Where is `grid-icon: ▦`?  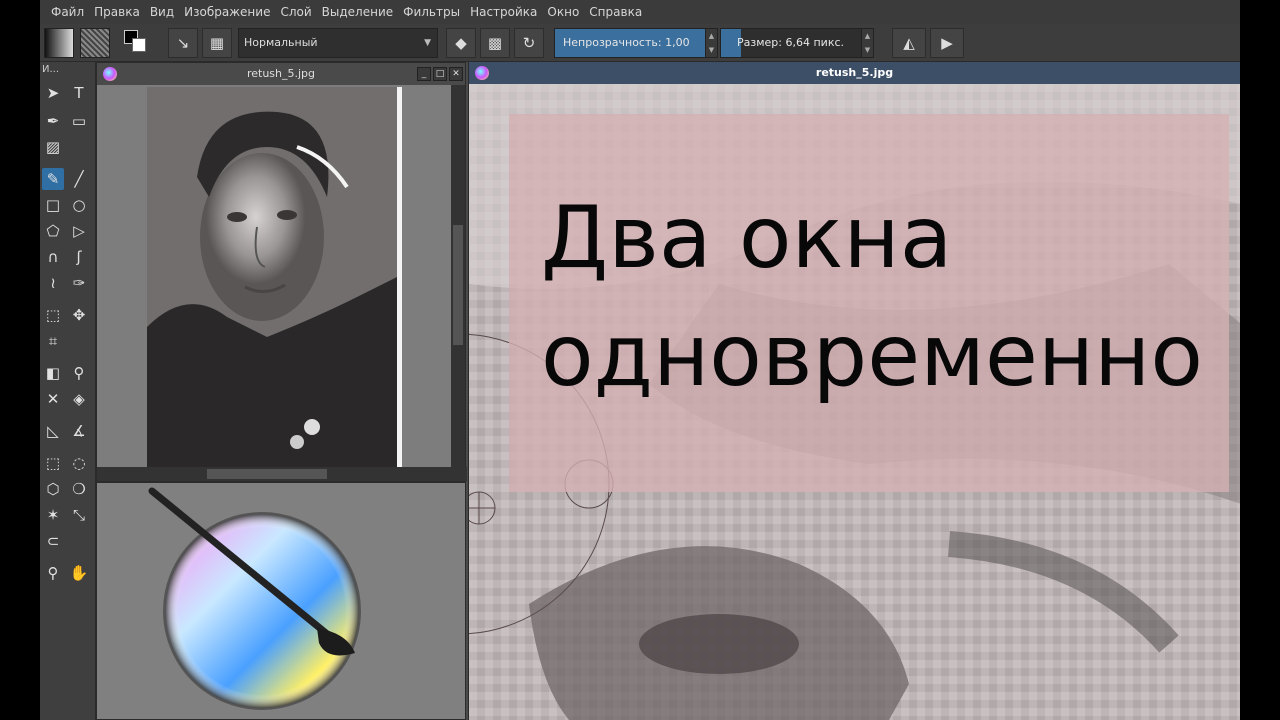 grid-icon: ▦ is located at coordinates (217, 43).